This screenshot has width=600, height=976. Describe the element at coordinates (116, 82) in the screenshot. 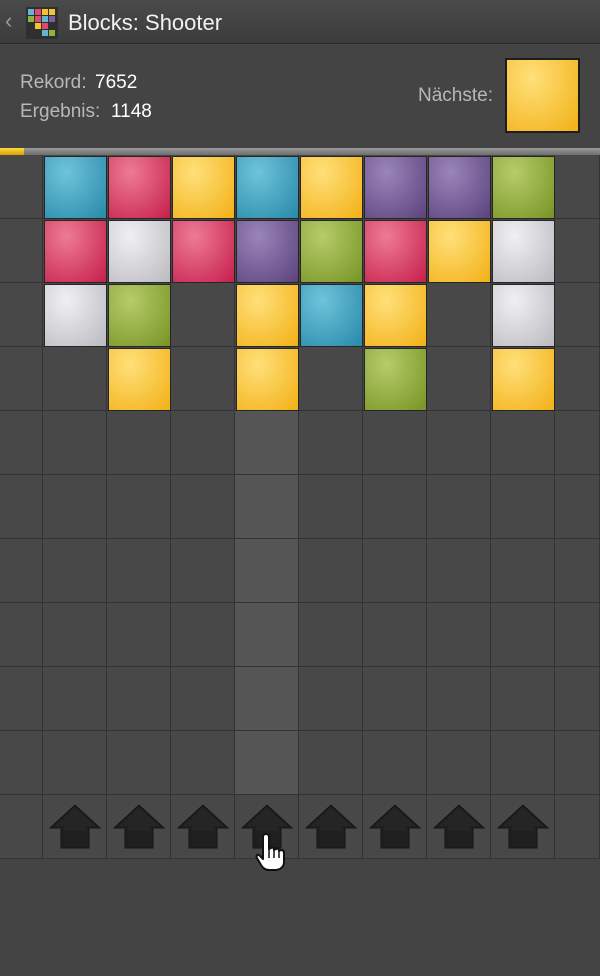

I see `record-value: 7652` at that location.